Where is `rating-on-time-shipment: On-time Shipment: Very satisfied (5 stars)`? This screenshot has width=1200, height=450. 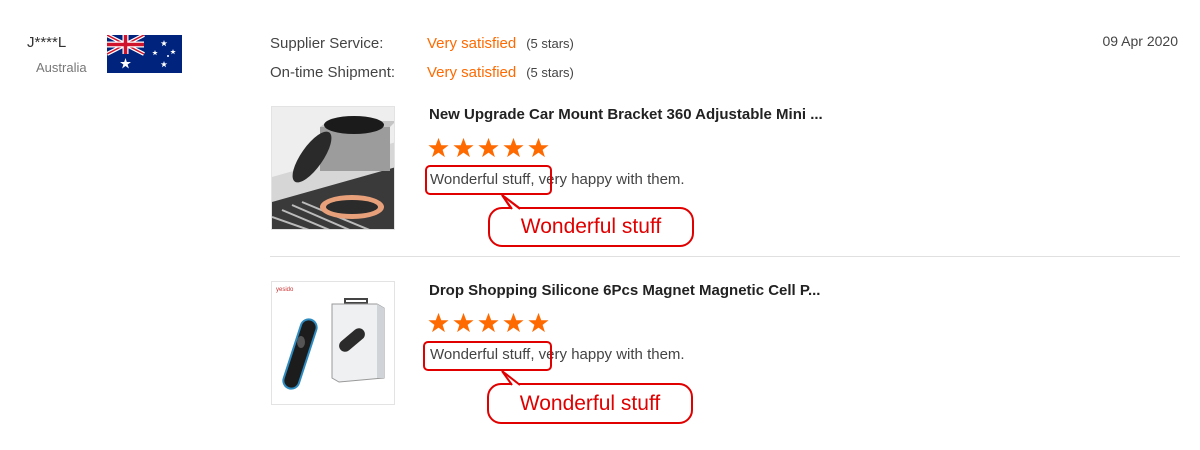
rating-on-time-shipment: On-time Shipment: Very satisfied (5 stars) is located at coordinates (422, 72).